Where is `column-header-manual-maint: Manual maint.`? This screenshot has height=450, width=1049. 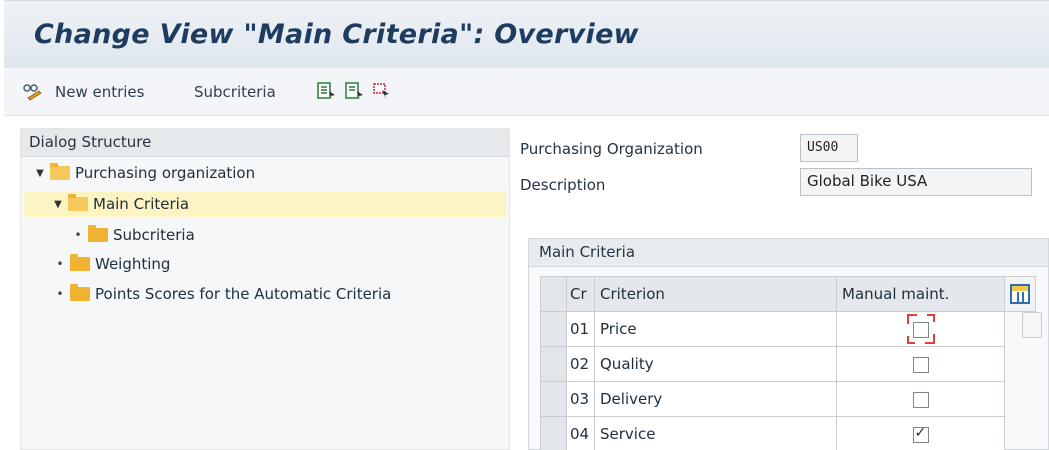
column-header-manual-maint: Manual maint. is located at coordinates (920, 294).